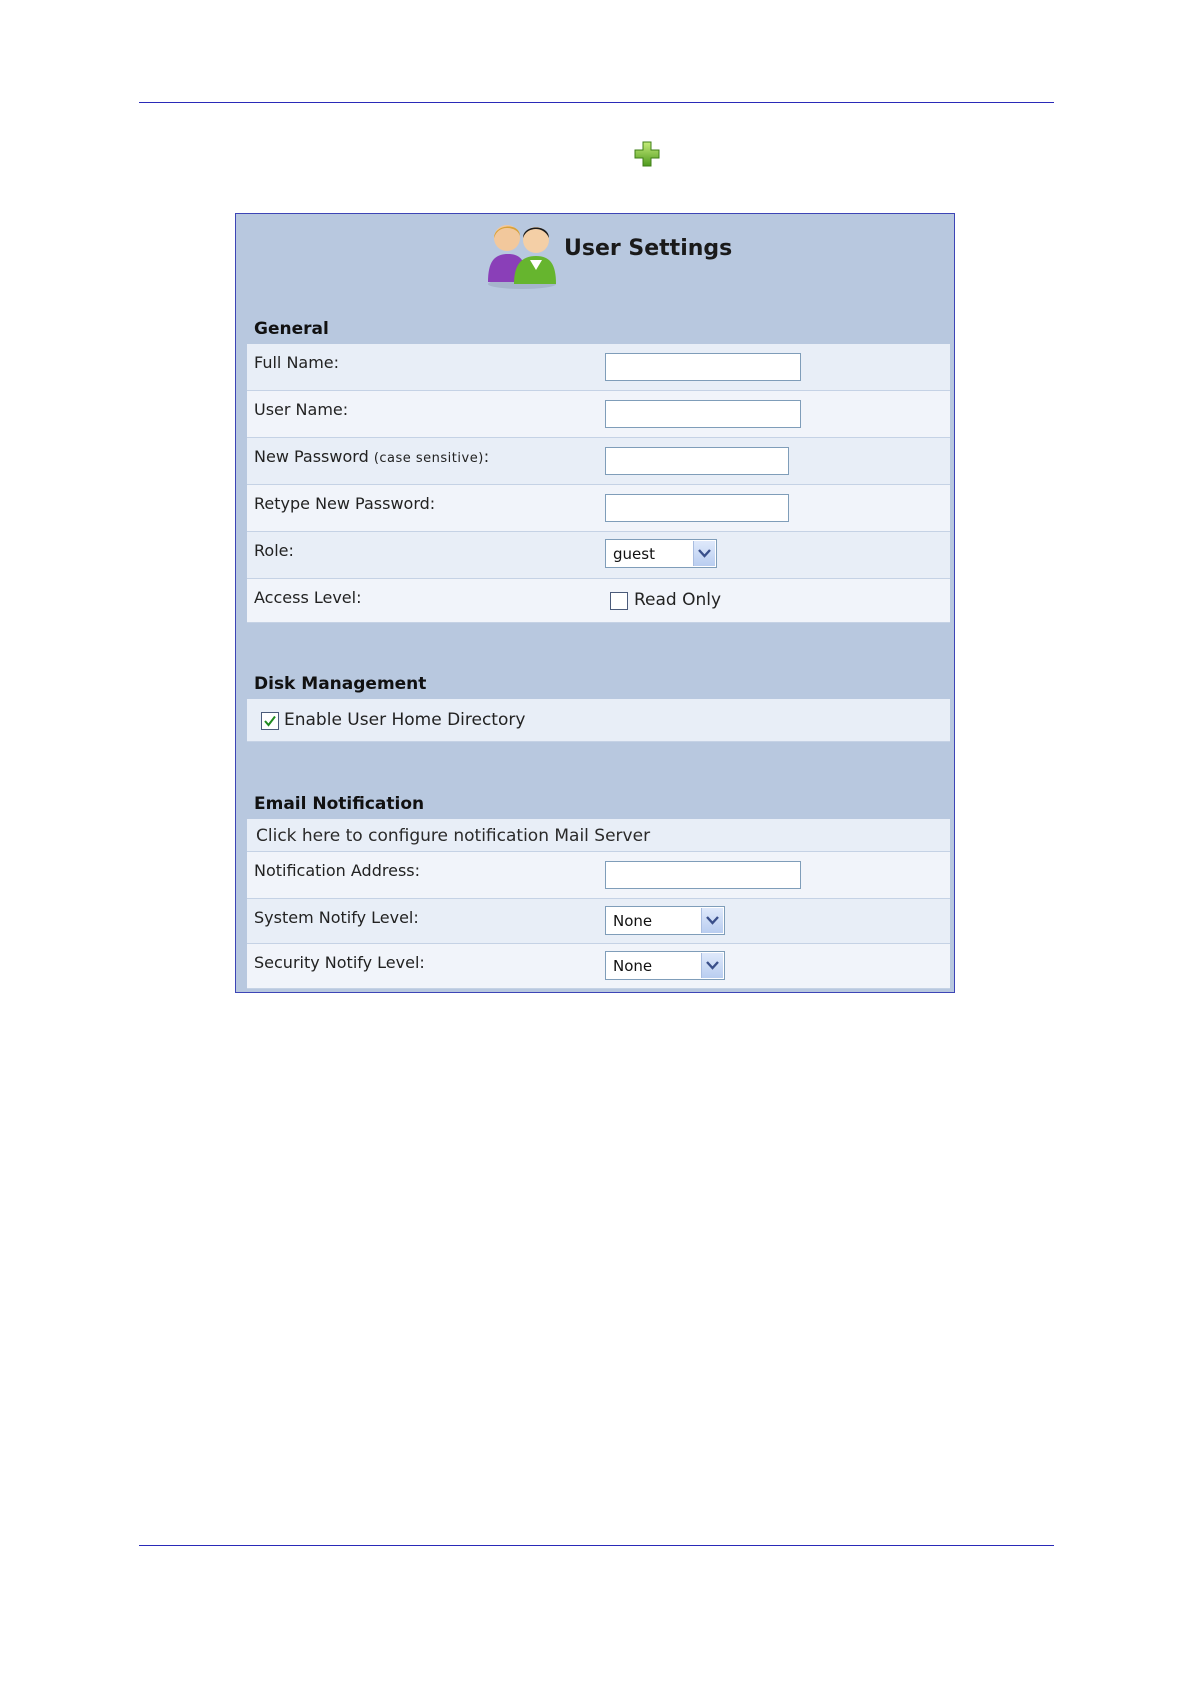 The height and width of the screenshot is (1683, 1191). I want to click on new-password-label-suffix: :, so click(486, 456).